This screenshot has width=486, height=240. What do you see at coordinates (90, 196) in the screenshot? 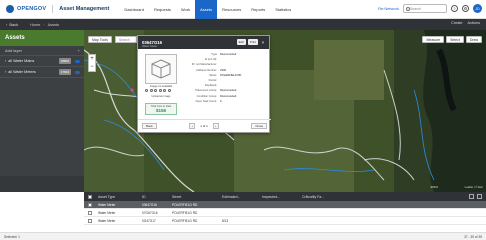
I see `select-all-checkbox` at bounding box center [90, 196].